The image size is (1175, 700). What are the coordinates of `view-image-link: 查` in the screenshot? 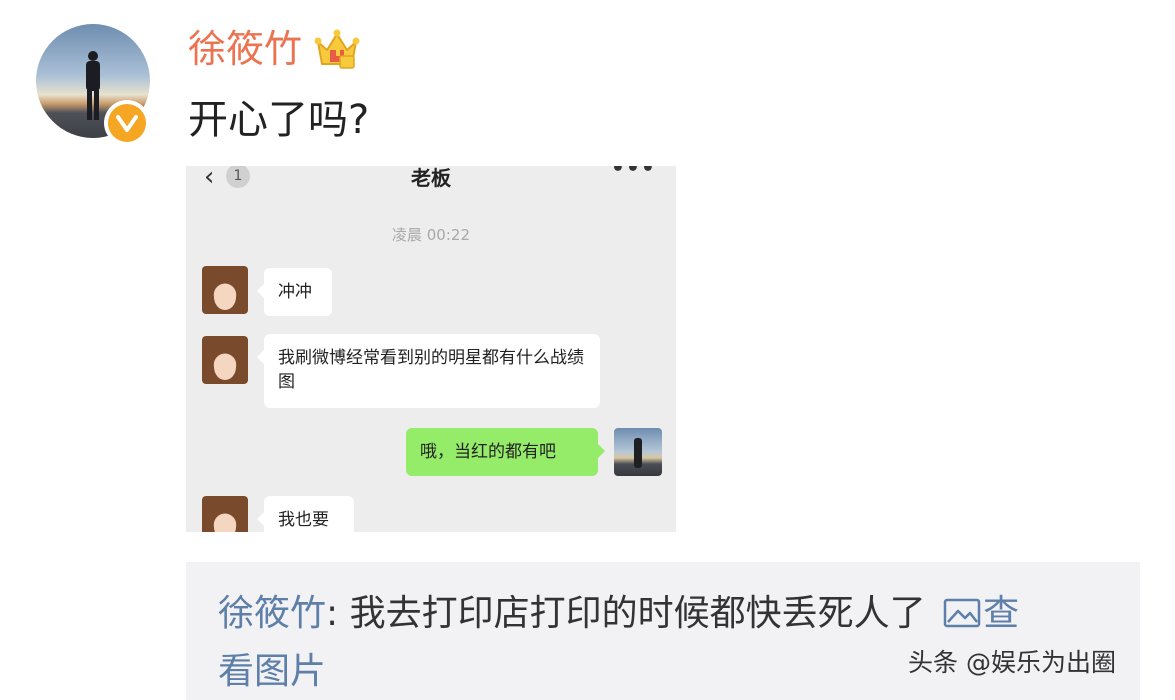 It's located at (1001, 613).